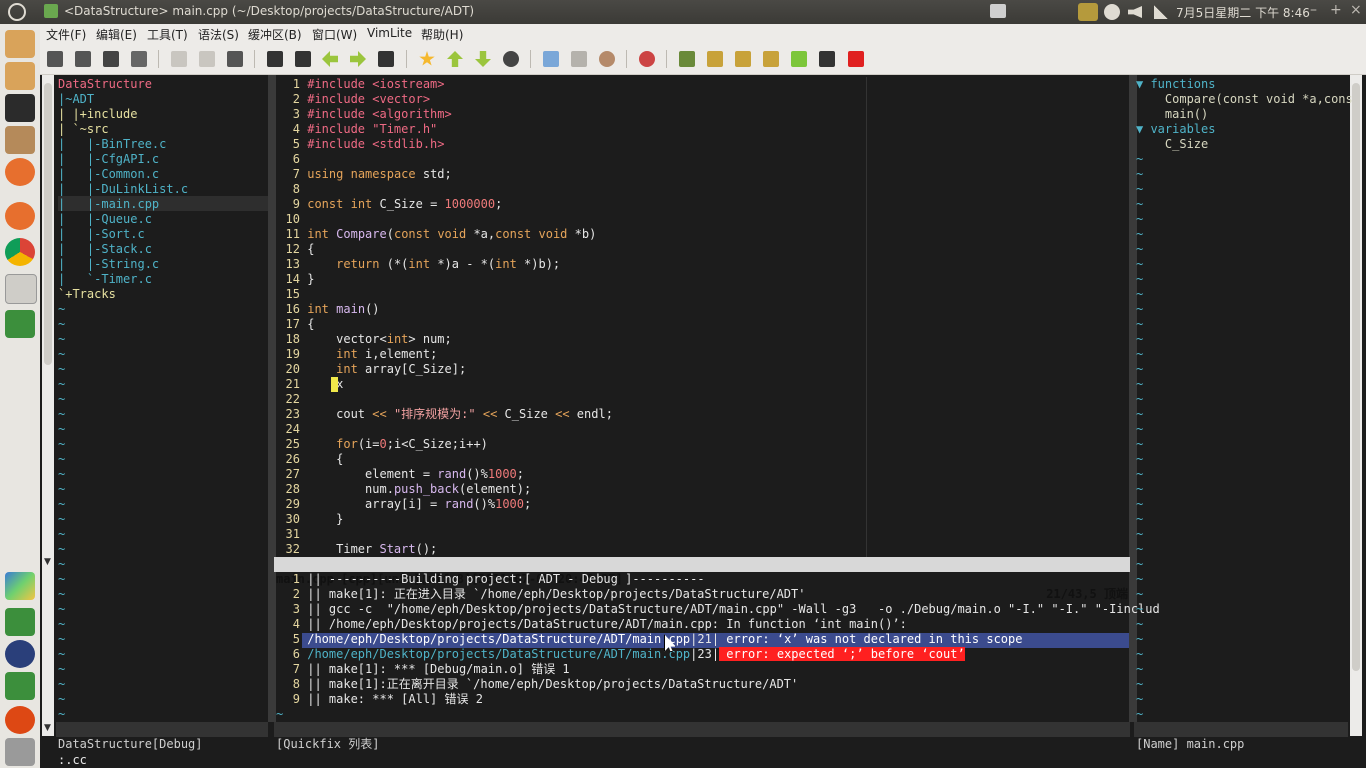  I want to click on code-line: 7 using namespace std;, so click(364, 174).